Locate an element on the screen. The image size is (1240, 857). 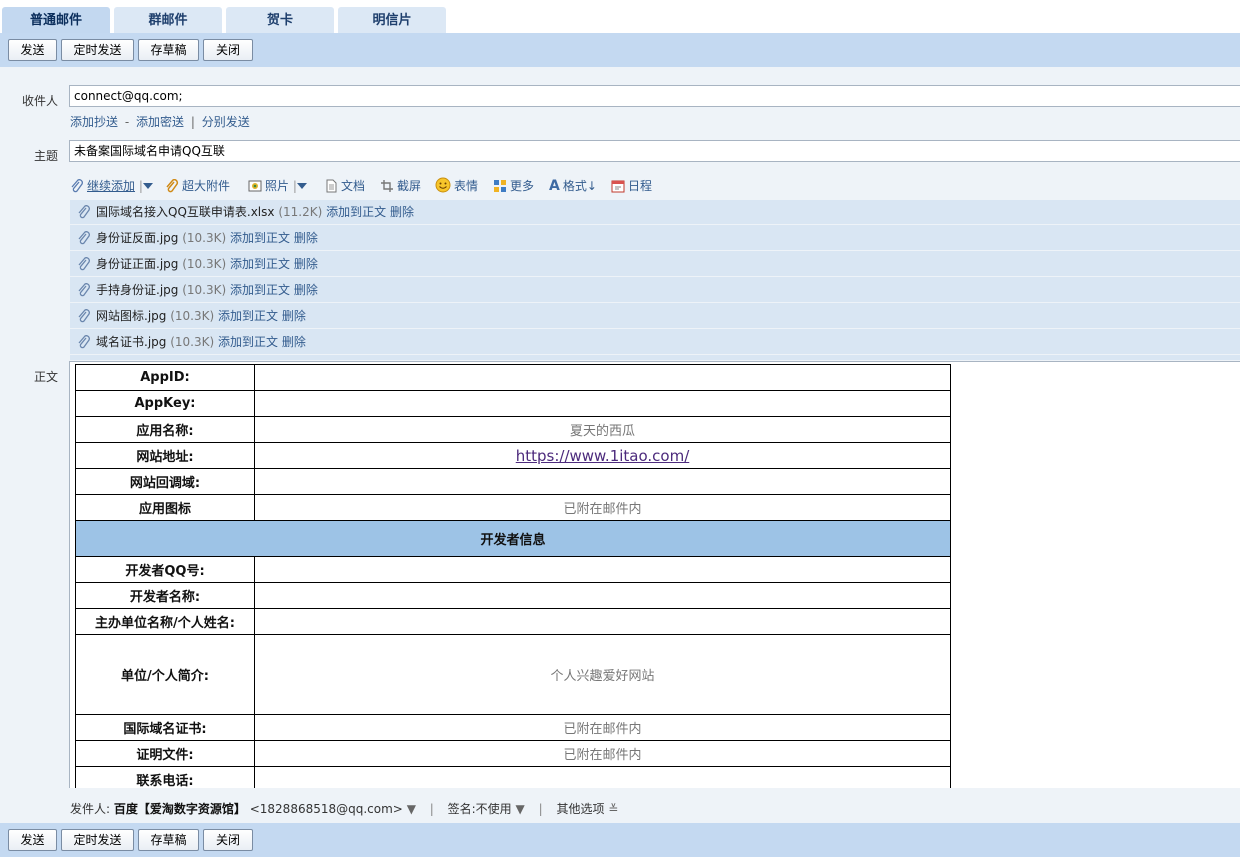
other-options-toggle: 其他选项 is located at coordinates (580, 809).